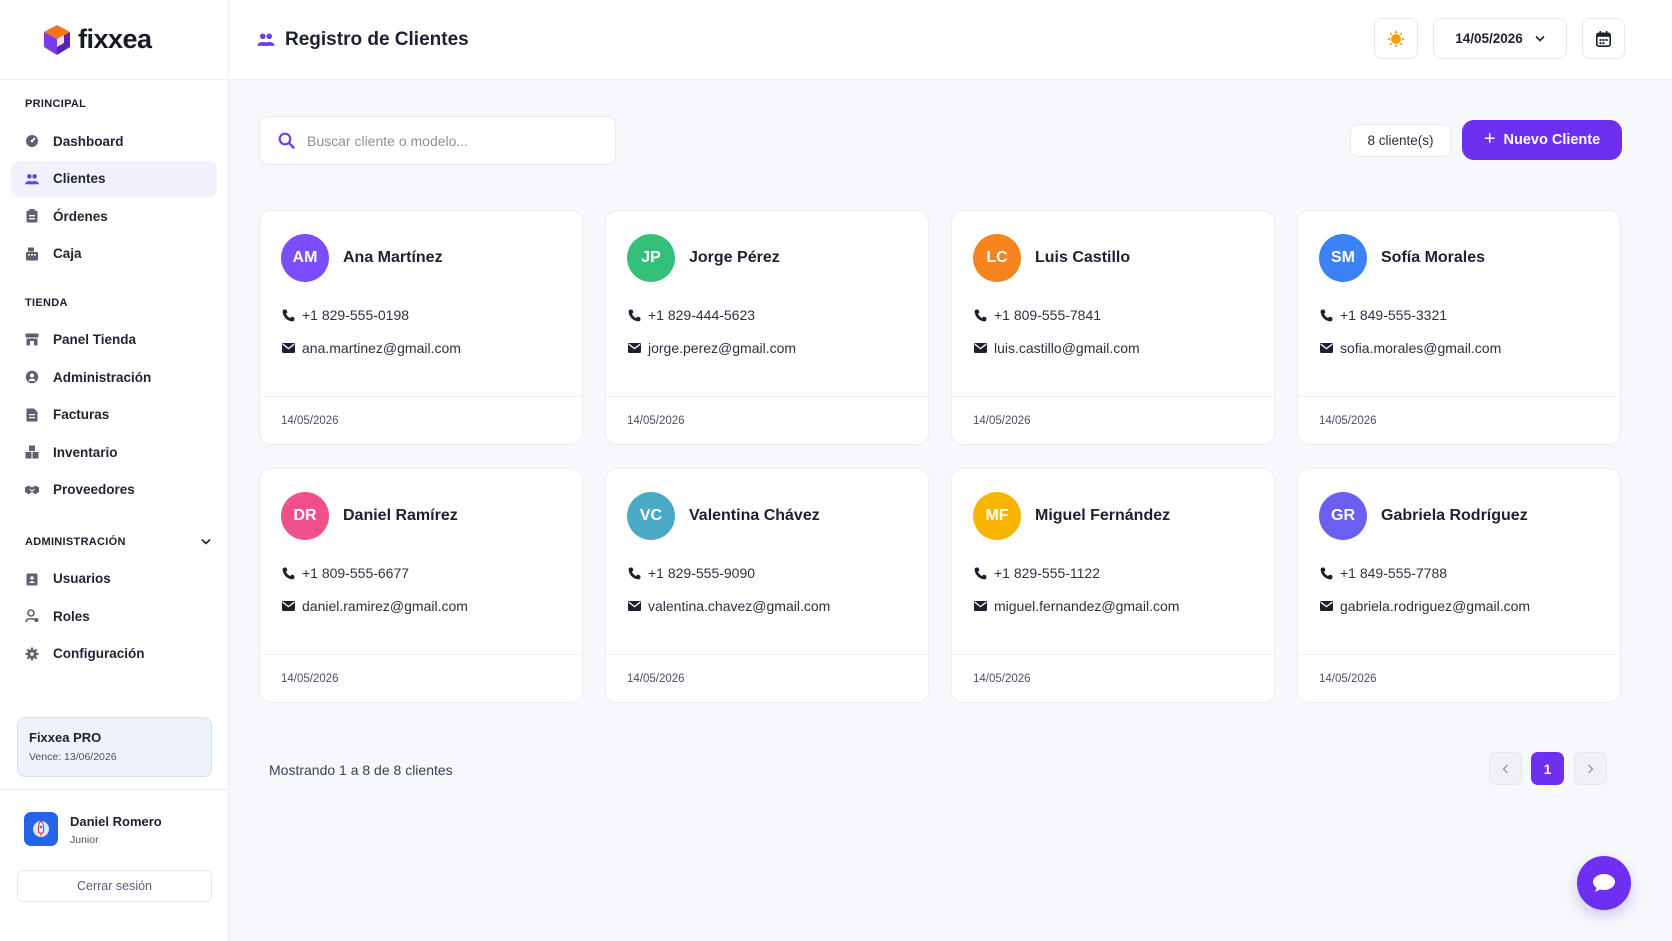 This screenshot has height=941, width=1672. I want to click on sidebar-item-inventario: Inventario, so click(114, 452).